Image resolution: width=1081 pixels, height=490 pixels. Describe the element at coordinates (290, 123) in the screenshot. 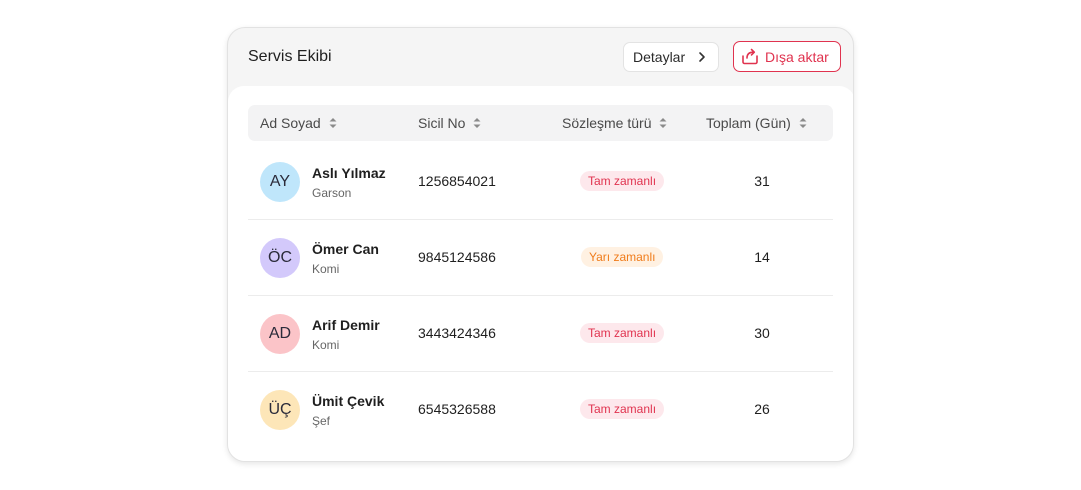

I see `column-label: Ad Soyad` at that location.